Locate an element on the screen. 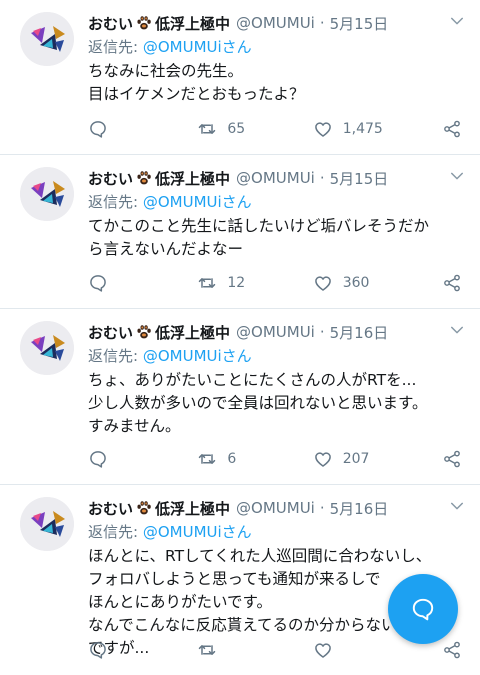  tweet-text-line: 目はイケメンだとおもったよ？ is located at coordinates (196, 94).